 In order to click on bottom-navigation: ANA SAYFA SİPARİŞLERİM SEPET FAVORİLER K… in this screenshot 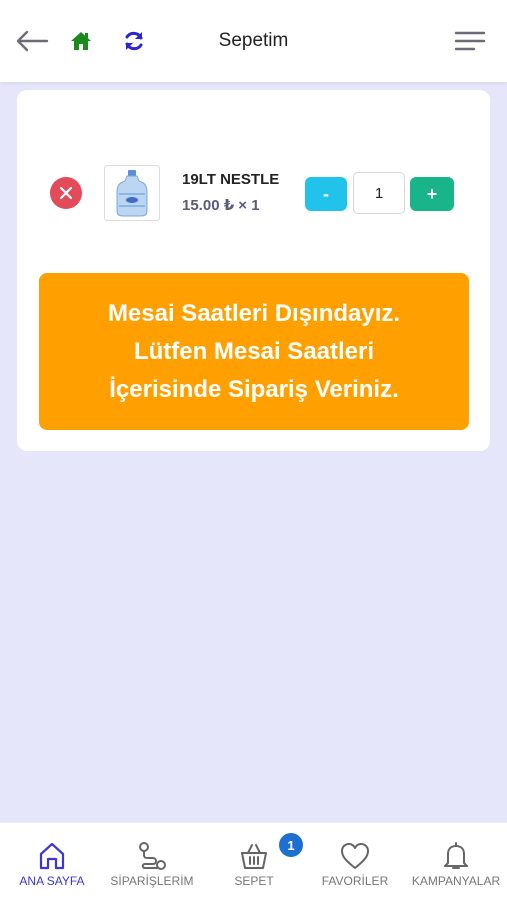, I will do `click(253, 861)`.